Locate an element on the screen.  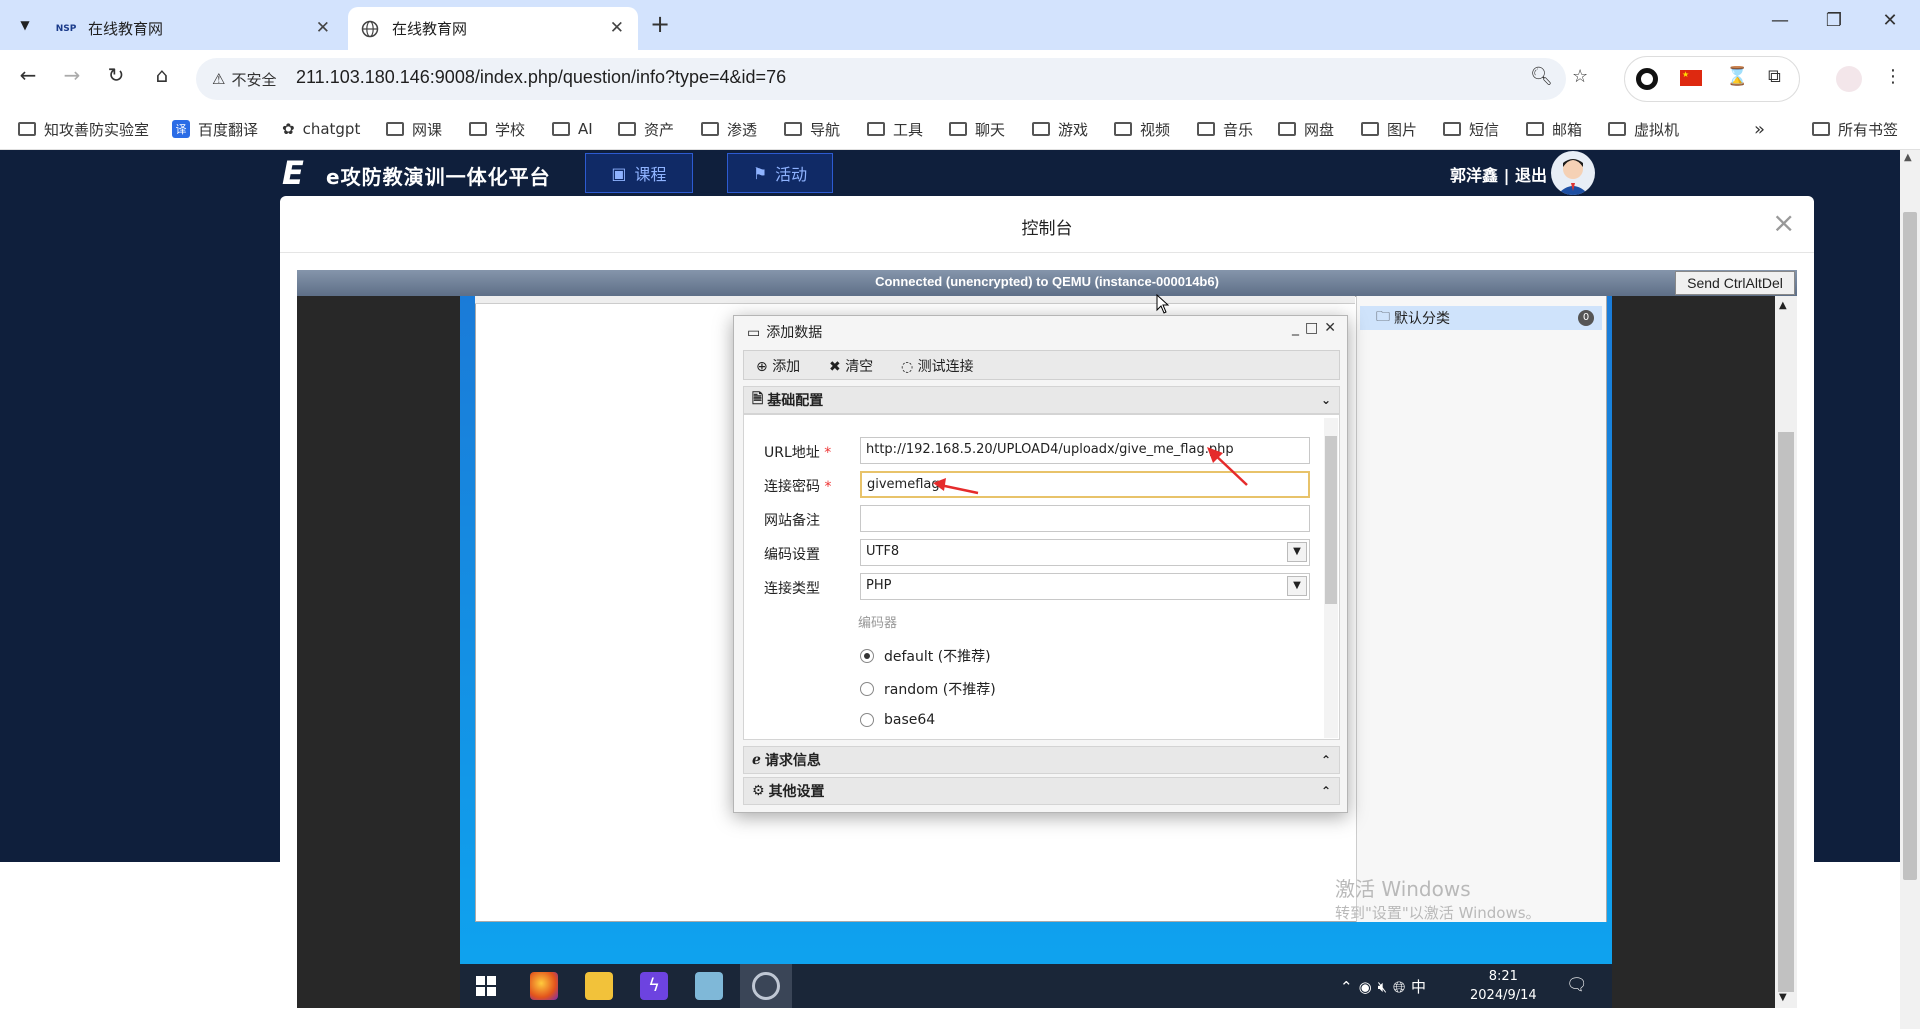
notebook-app-icon is located at coordinates (709, 986).